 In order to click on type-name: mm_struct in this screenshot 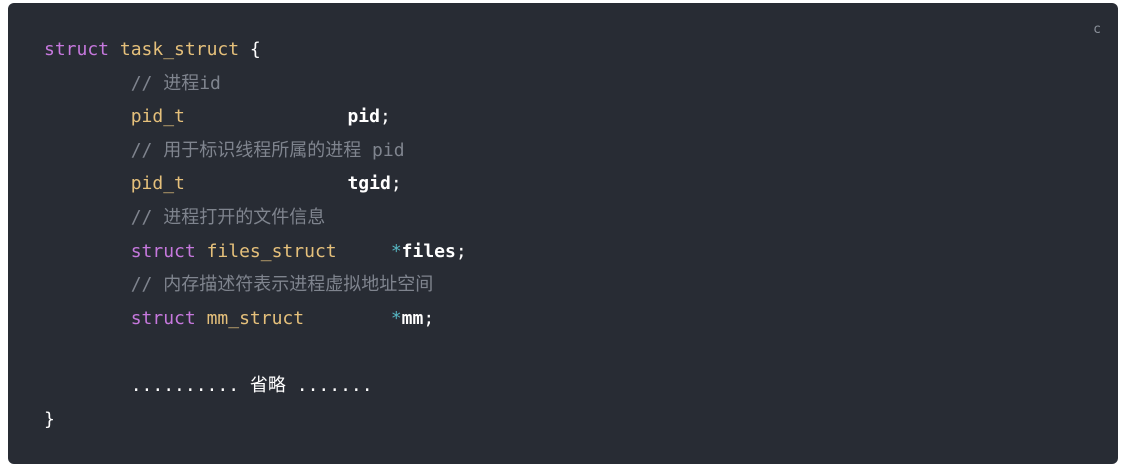, I will do `click(255, 318)`.